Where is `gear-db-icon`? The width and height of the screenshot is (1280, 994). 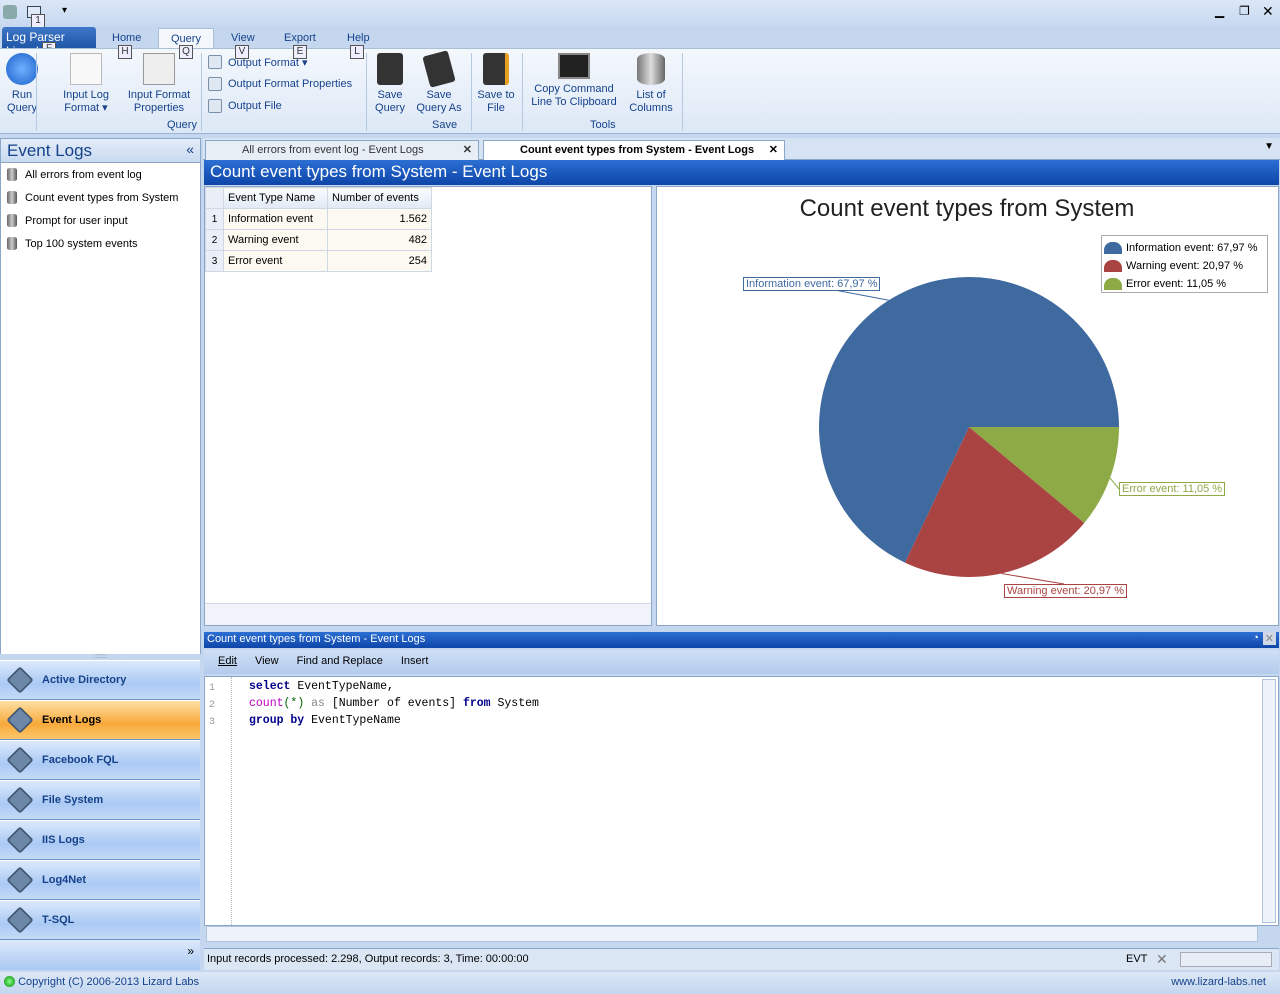
gear-db-icon is located at coordinates (215, 84).